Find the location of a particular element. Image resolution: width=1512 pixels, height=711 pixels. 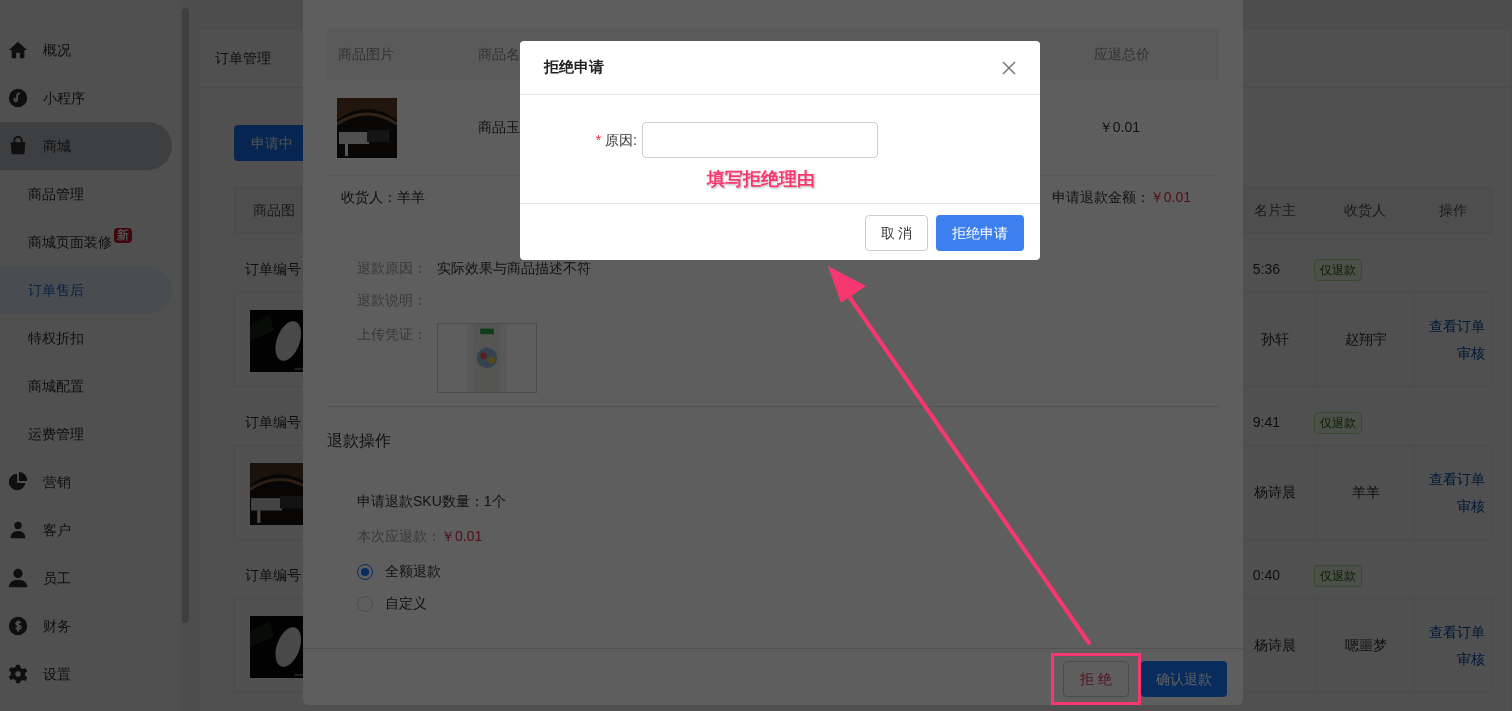

sidebar-subitem: 商城页面装修 新 is located at coordinates (86, 242).